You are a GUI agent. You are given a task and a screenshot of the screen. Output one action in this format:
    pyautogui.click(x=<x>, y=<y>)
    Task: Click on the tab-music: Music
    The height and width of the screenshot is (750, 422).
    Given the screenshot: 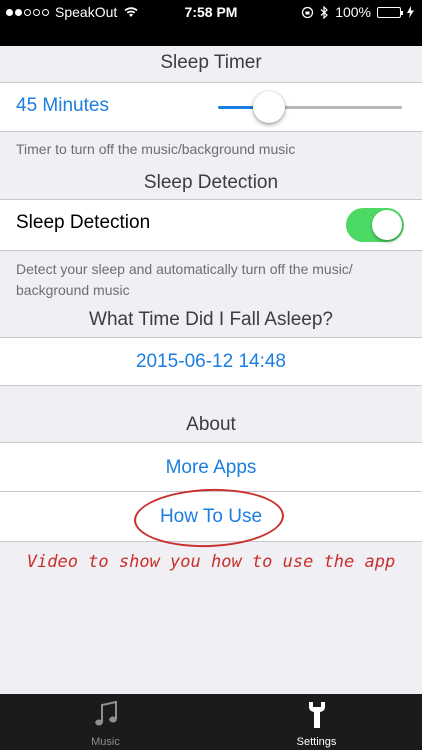 What is the action you would take?
    pyautogui.click(x=105, y=722)
    